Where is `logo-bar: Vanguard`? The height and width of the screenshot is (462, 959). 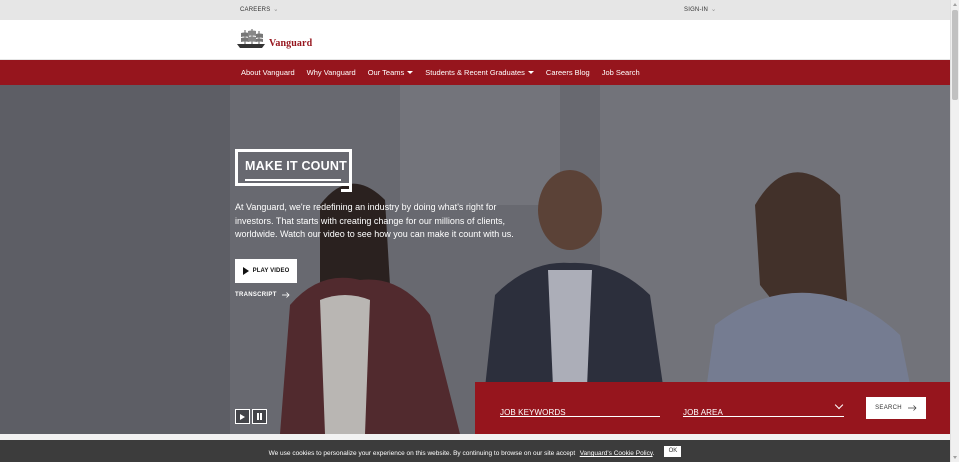 logo-bar: Vanguard is located at coordinates (475, 40).